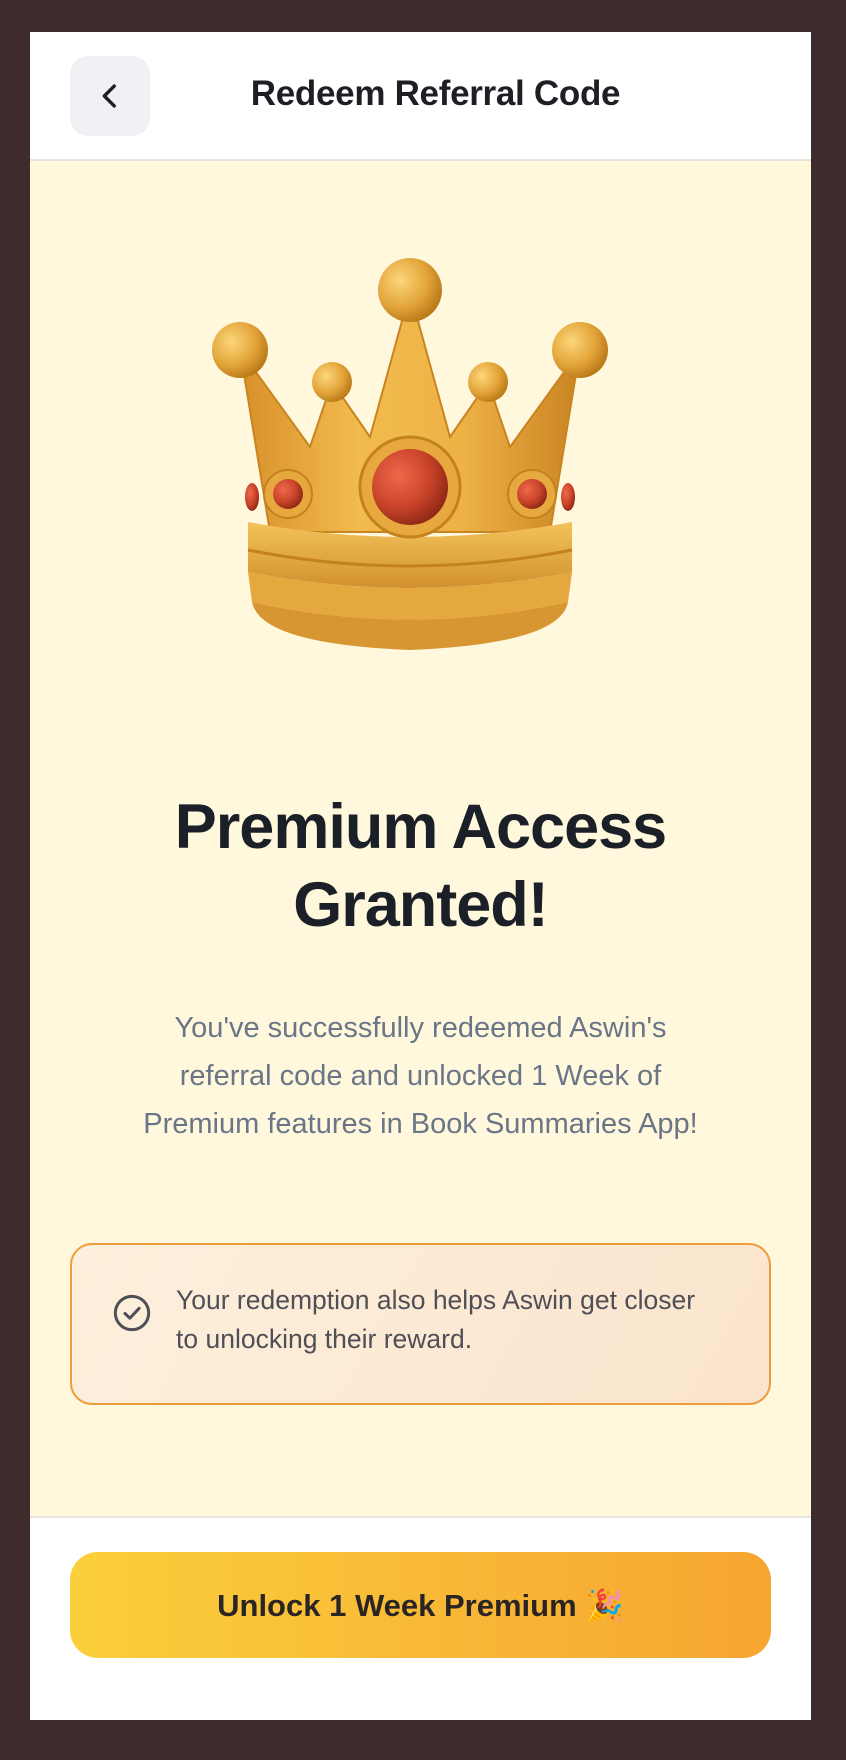 This screenshot has height=1760, width=846. Describe the element at coordinates (420, 866) in the screenshot. I see `success-headline: Premium Access Granted!` at that location.